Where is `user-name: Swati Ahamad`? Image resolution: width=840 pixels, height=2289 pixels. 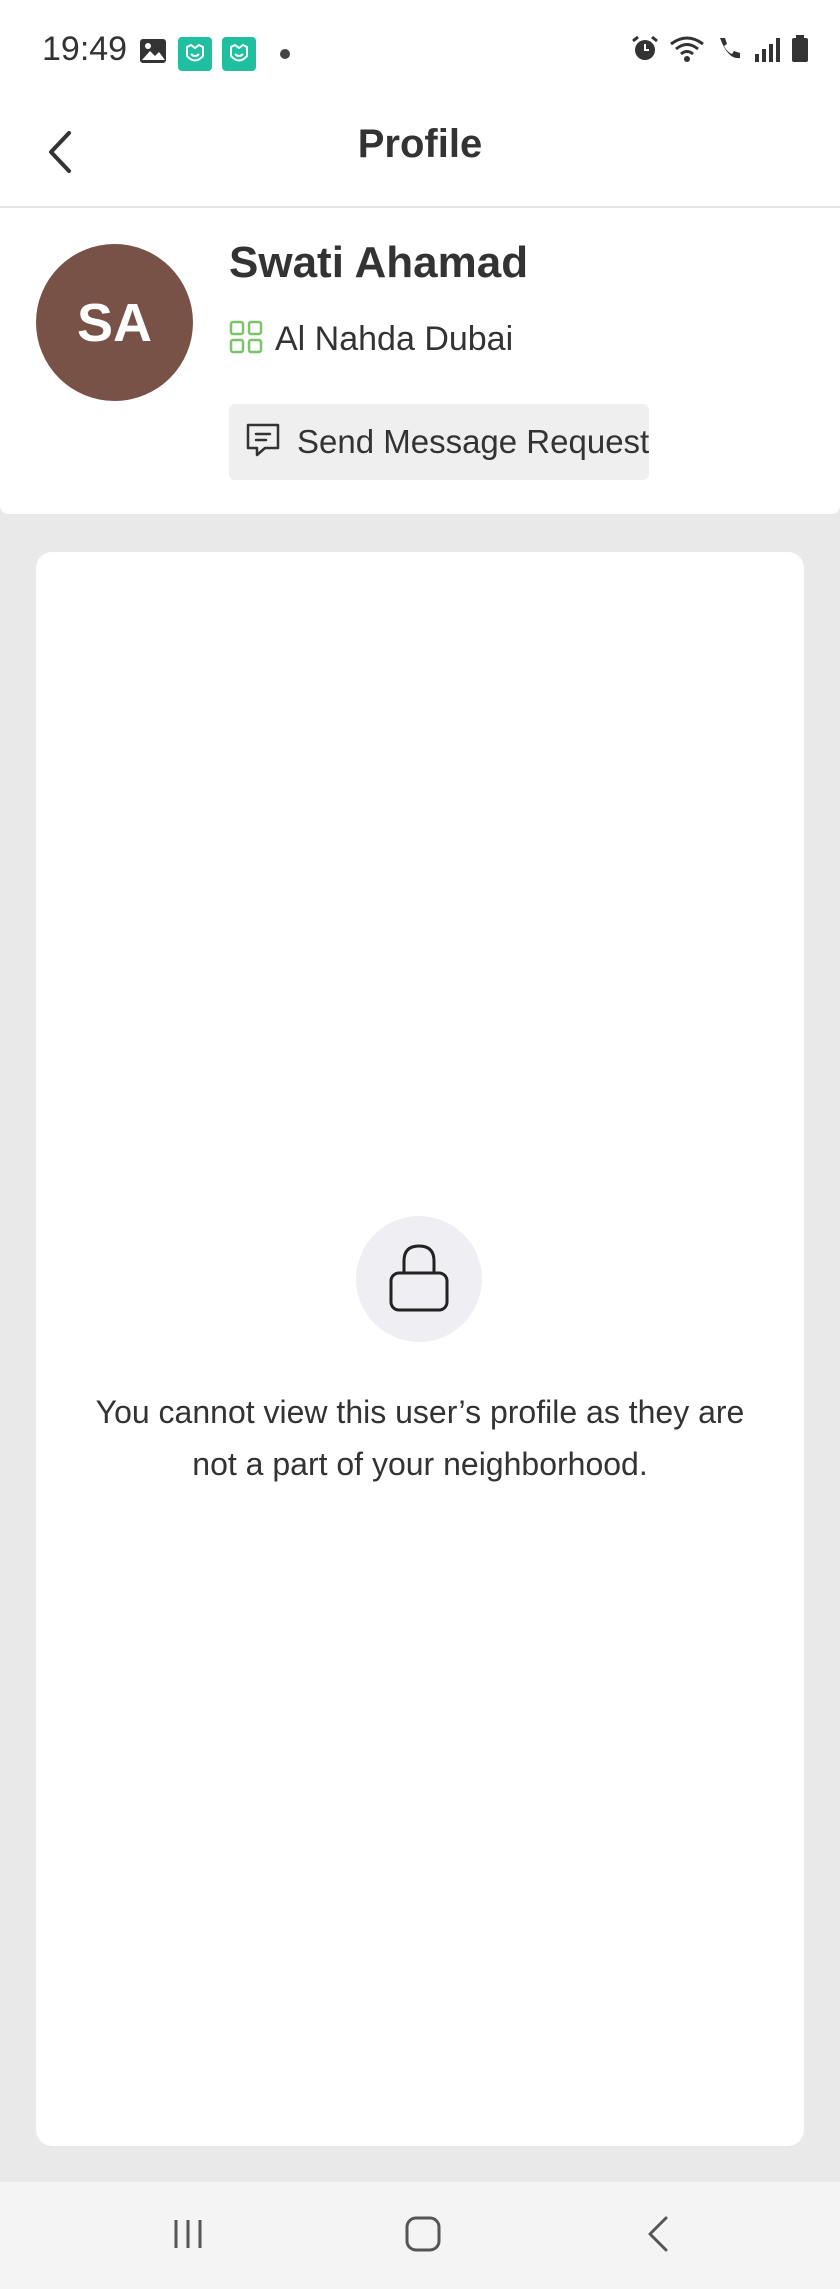
user-name: Swati Ahamad is located at coordinates (379, 262).